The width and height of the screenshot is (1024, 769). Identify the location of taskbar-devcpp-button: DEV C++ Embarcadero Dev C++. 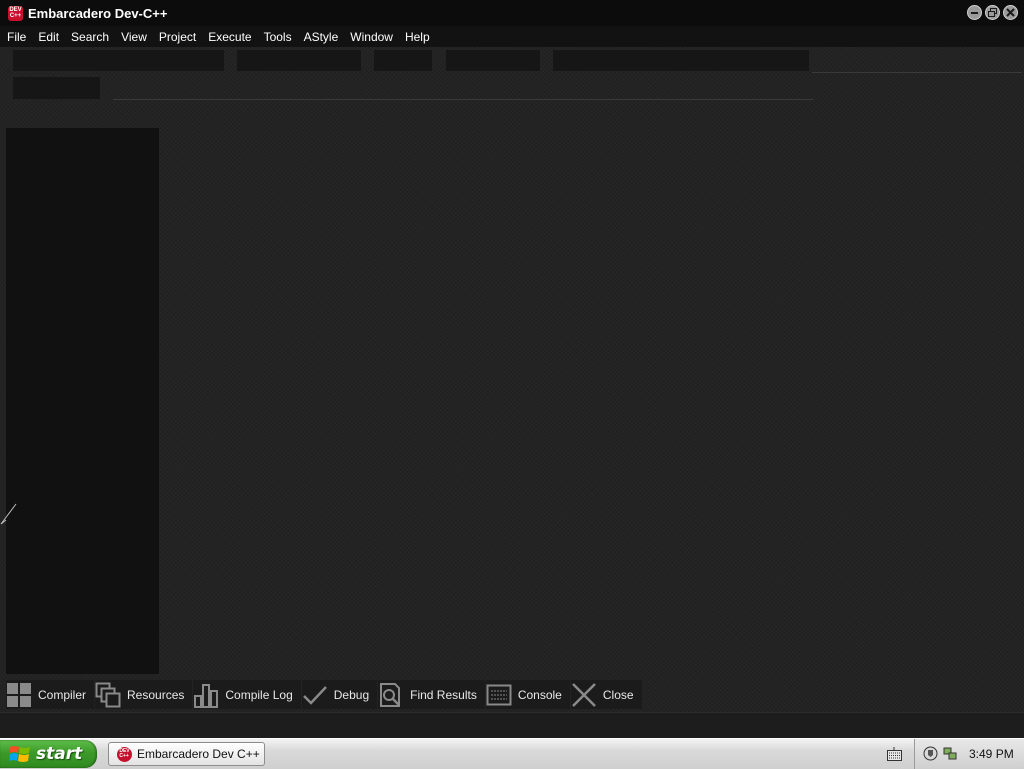
(186, 754).